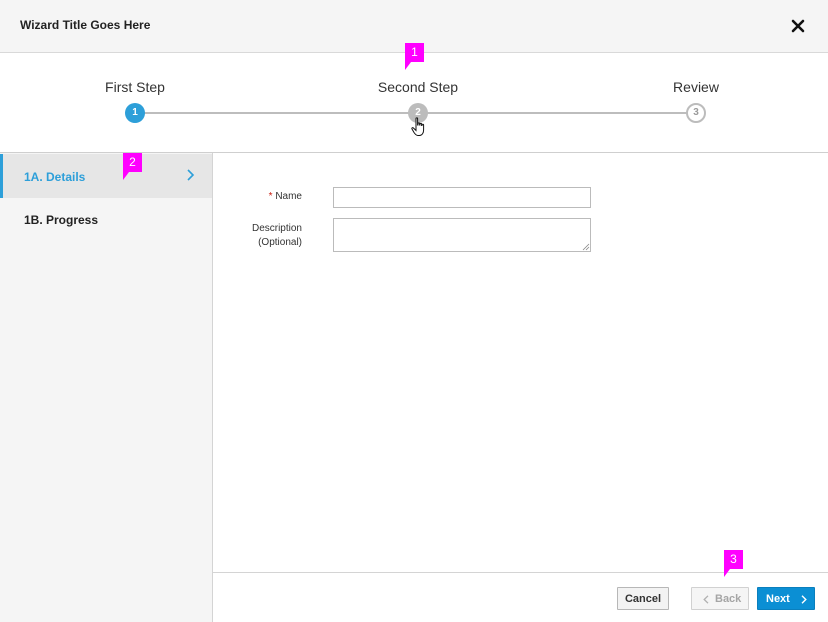  What do you see at coordinates (270, 196) in the screenshot?
I see `required-marker: *` at bounding box center [270, 196].